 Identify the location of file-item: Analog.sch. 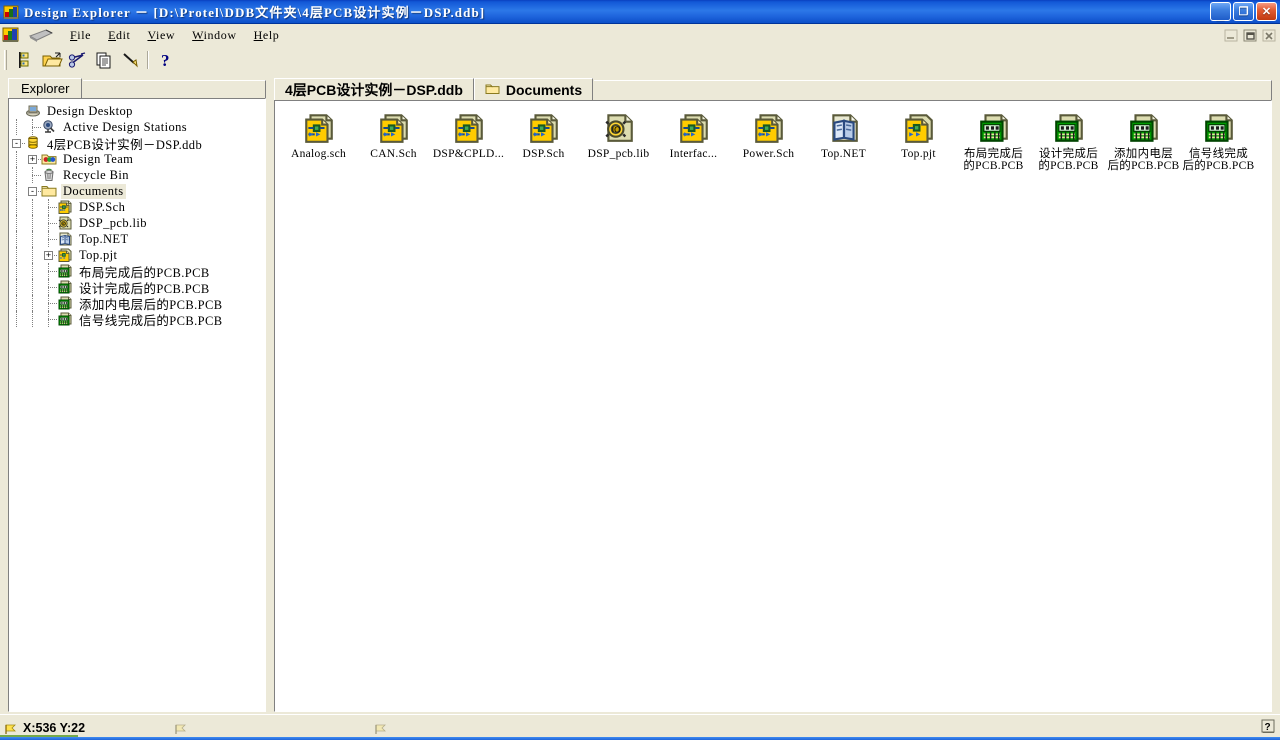
(318, 140).